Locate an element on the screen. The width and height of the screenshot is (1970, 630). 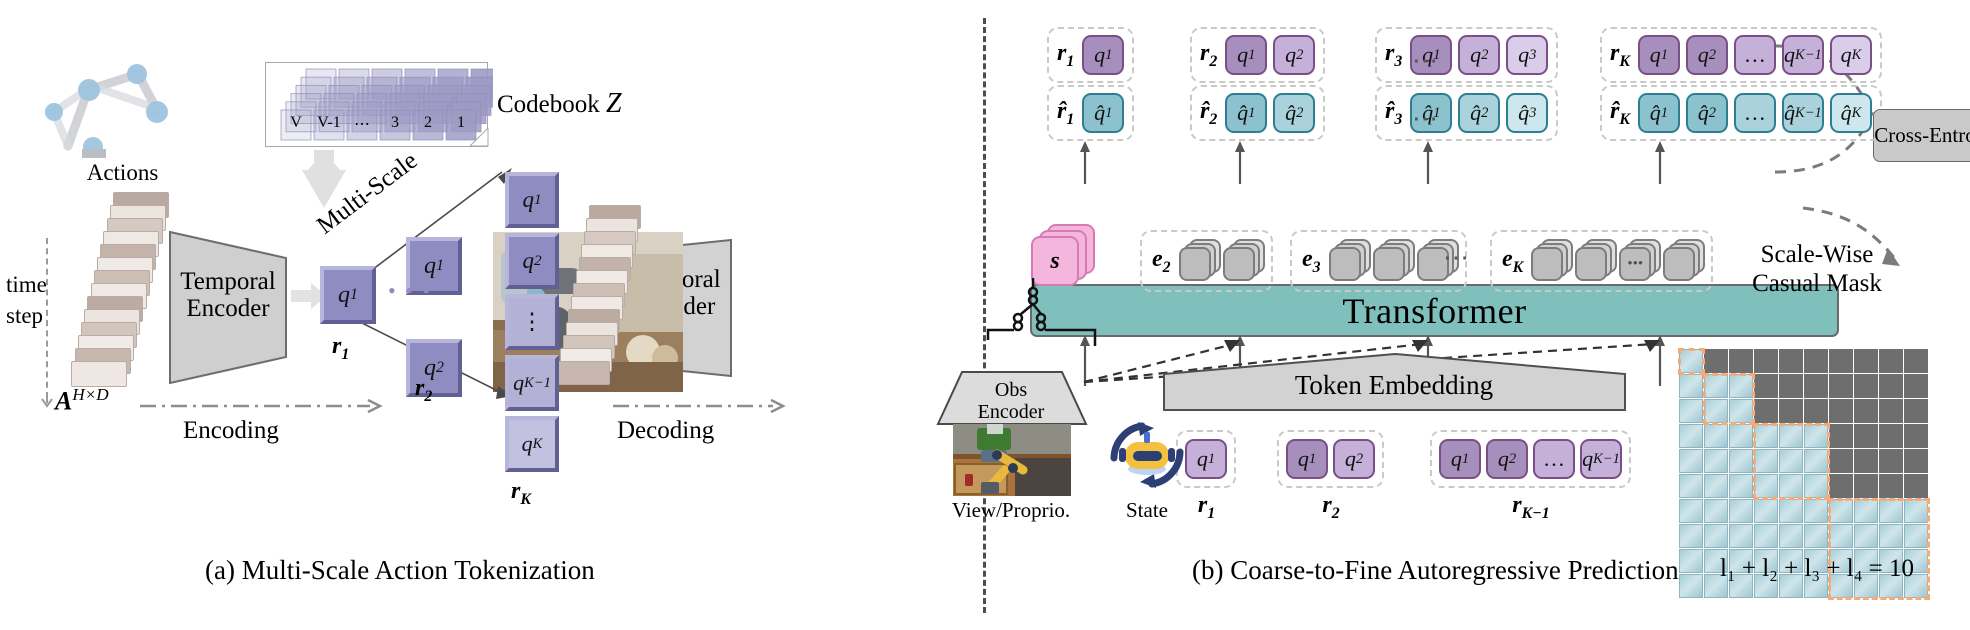
step-label: step is located at coordinates (25, 315).